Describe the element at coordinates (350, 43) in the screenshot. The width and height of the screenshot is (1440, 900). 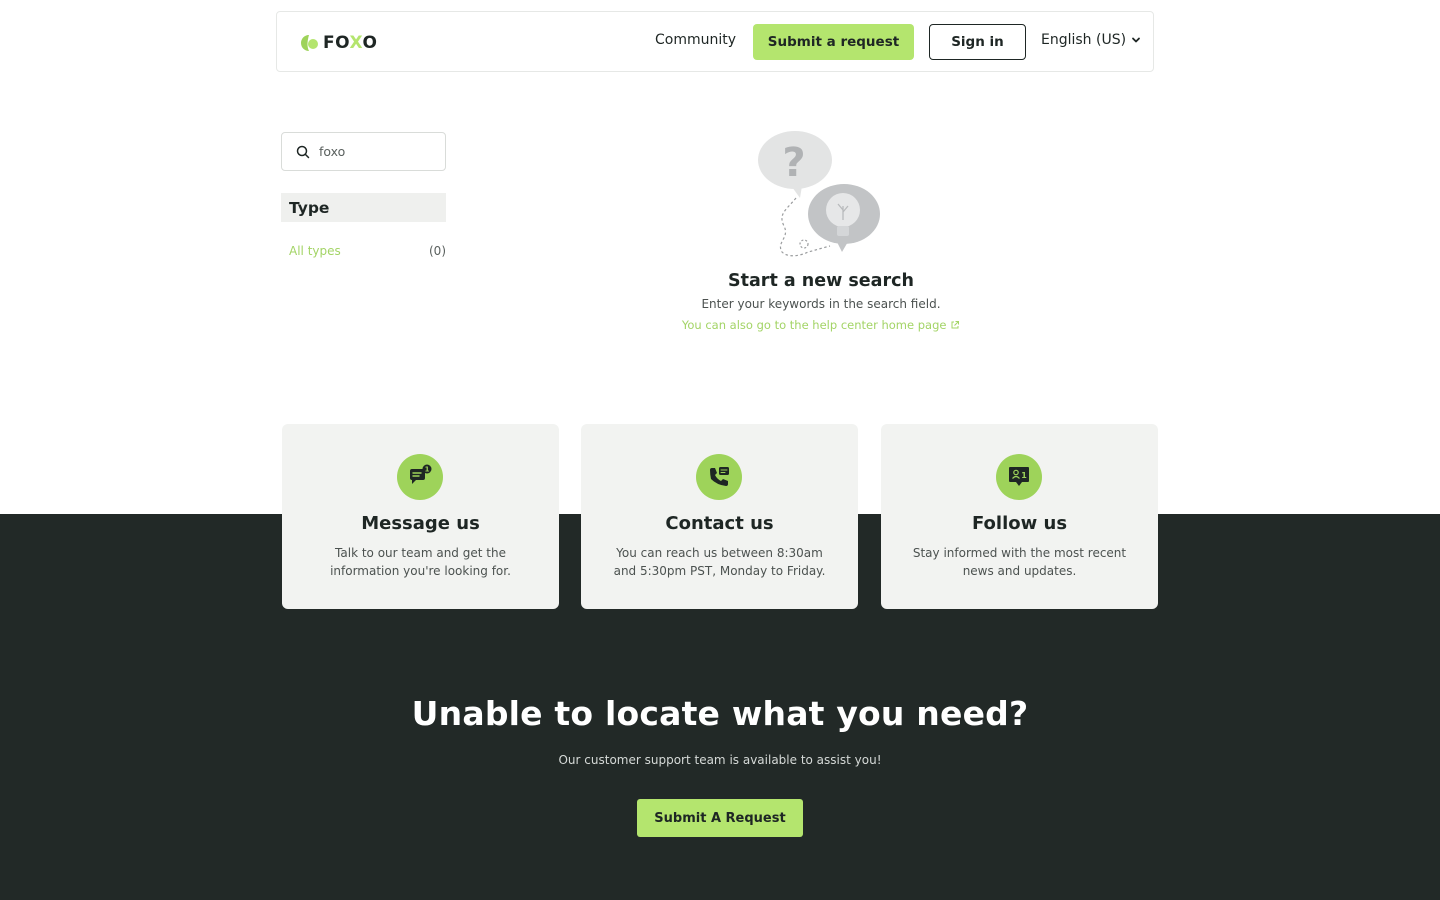
I see `logo-text: FOXO` at that location.